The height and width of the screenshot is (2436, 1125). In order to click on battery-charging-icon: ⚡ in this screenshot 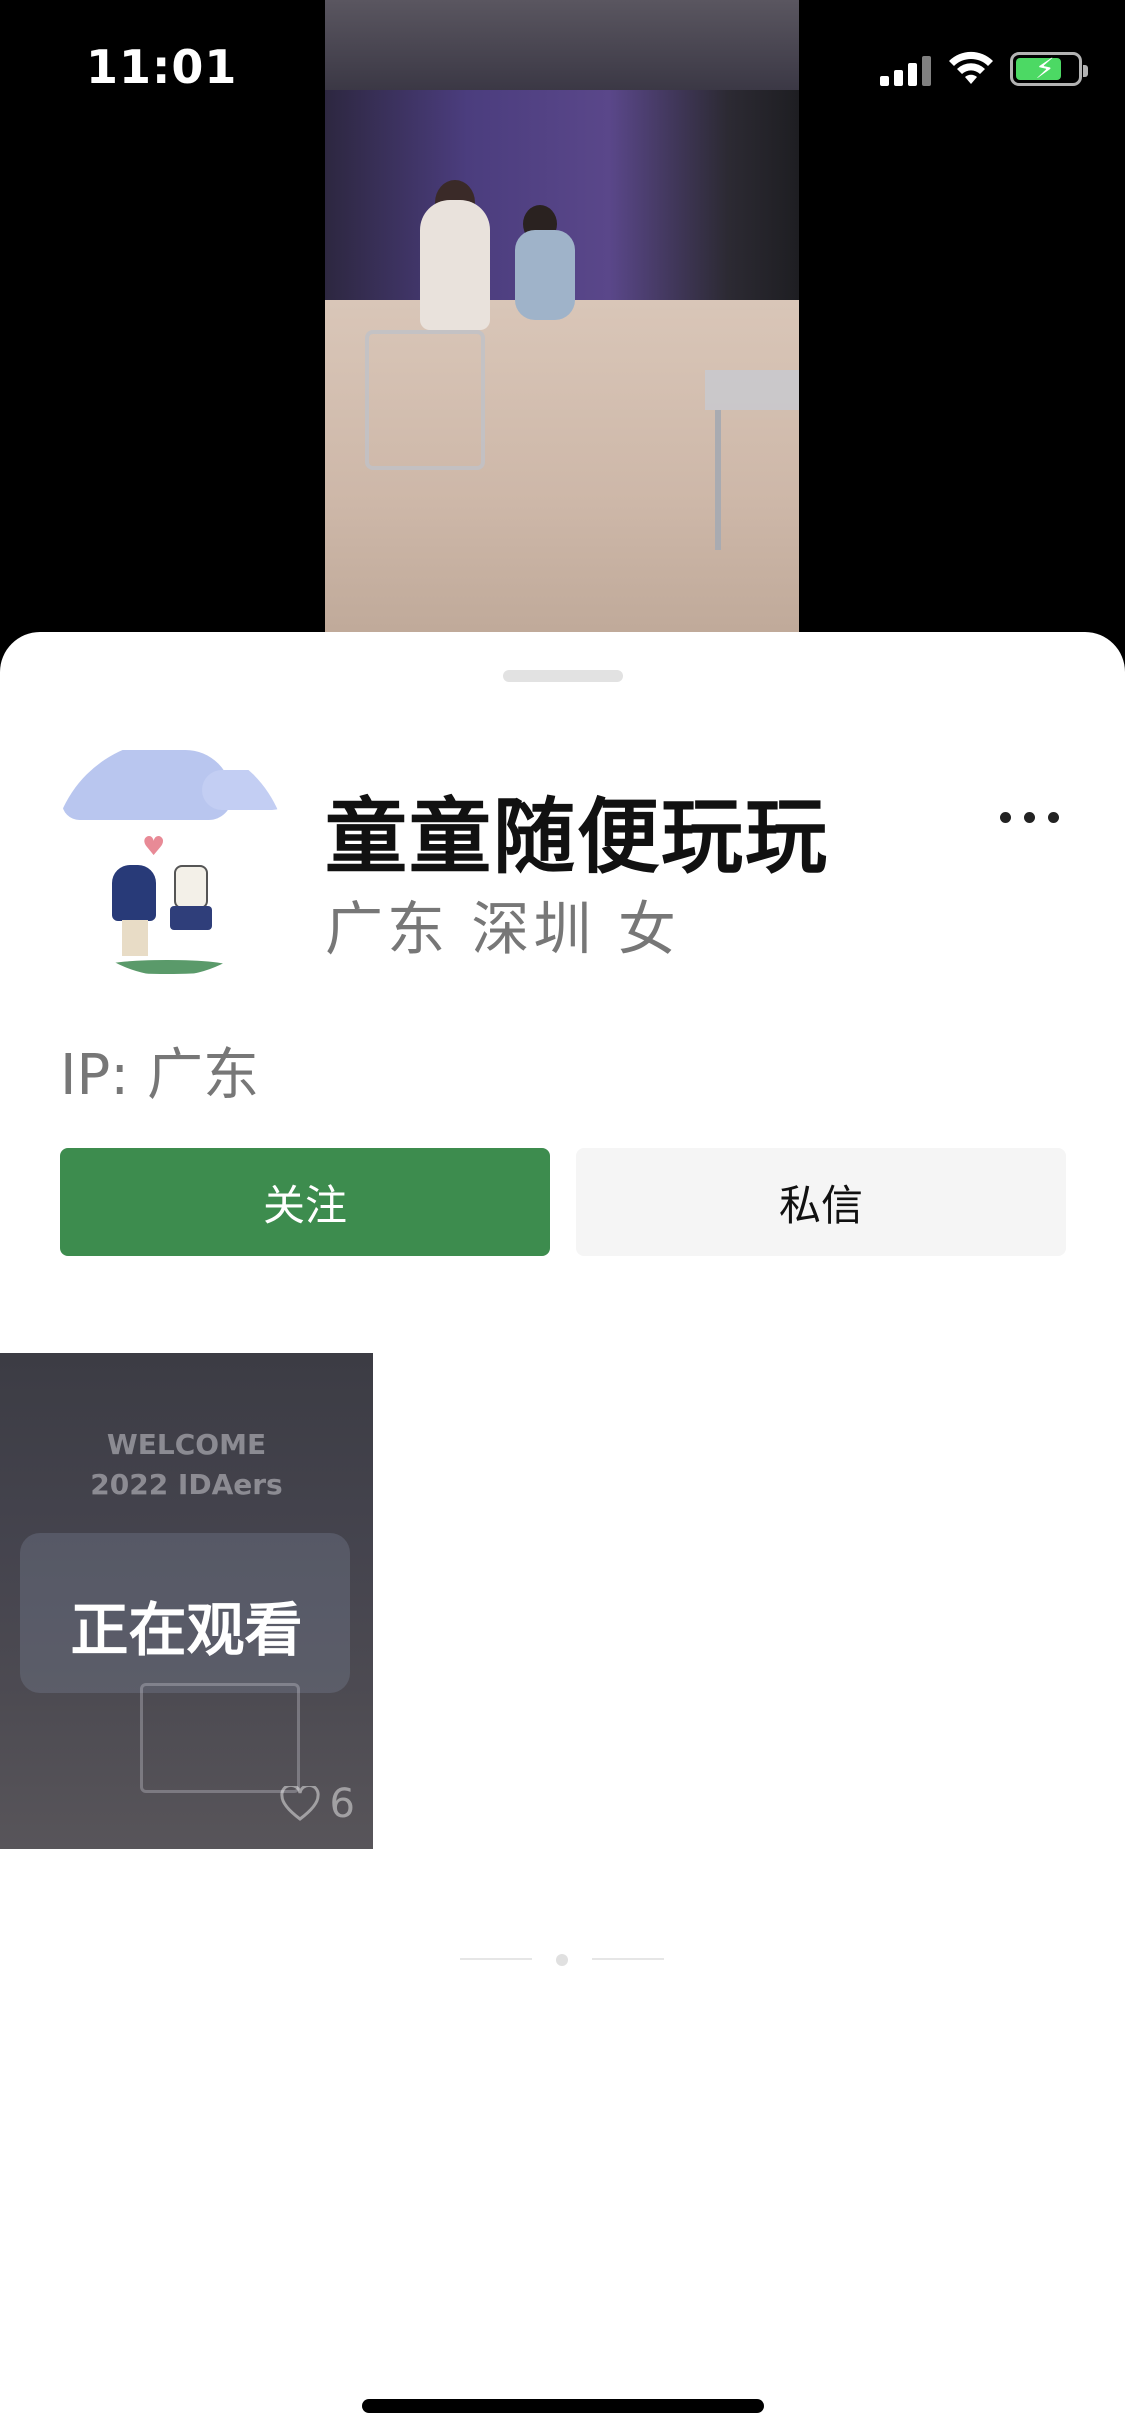, I will do `click(1049, 69)`.